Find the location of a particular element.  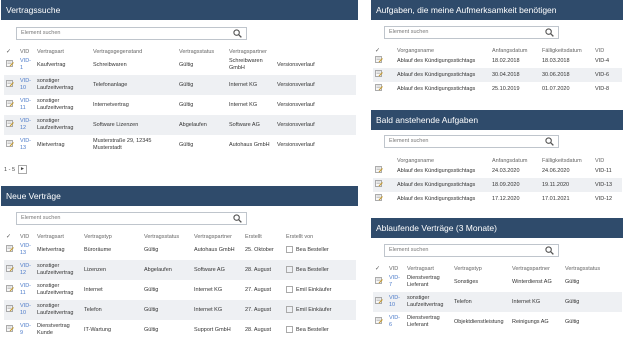

vid-link: VID-1 is located at coordinates (26, 65).